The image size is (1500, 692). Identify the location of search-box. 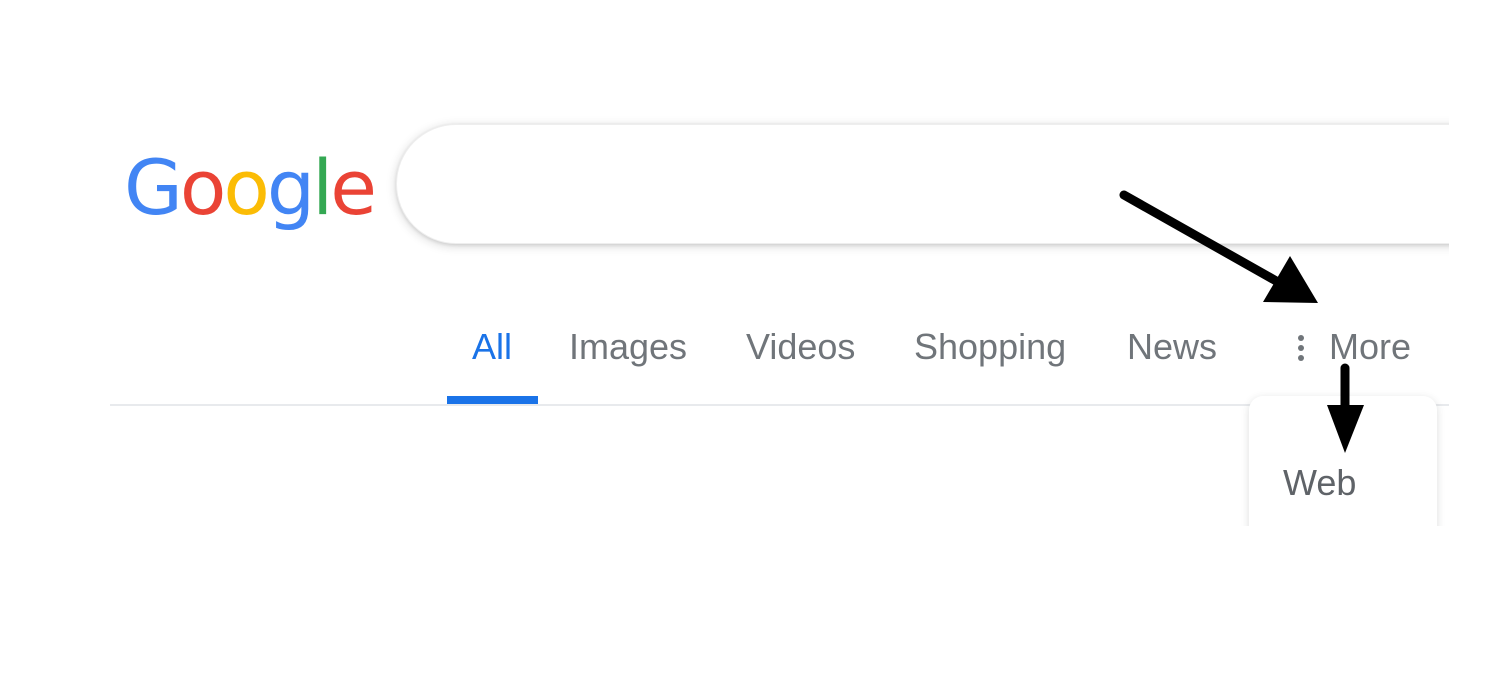
(946, 184).